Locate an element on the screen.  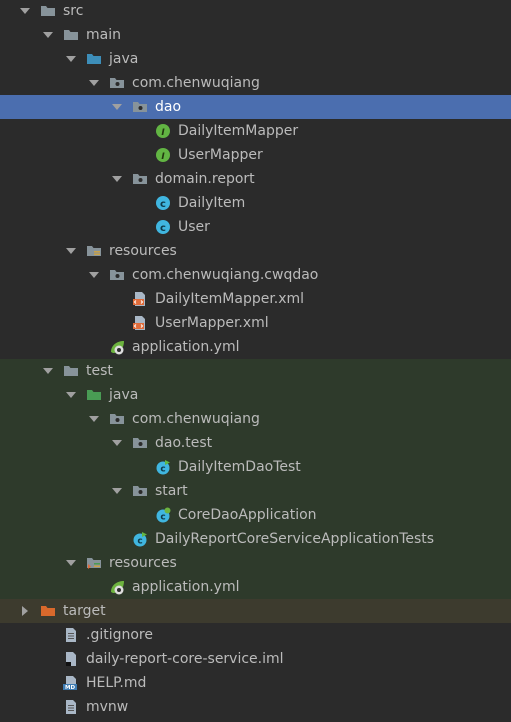
spring-boot-class-icon: c is located at coordinates (163, 515).